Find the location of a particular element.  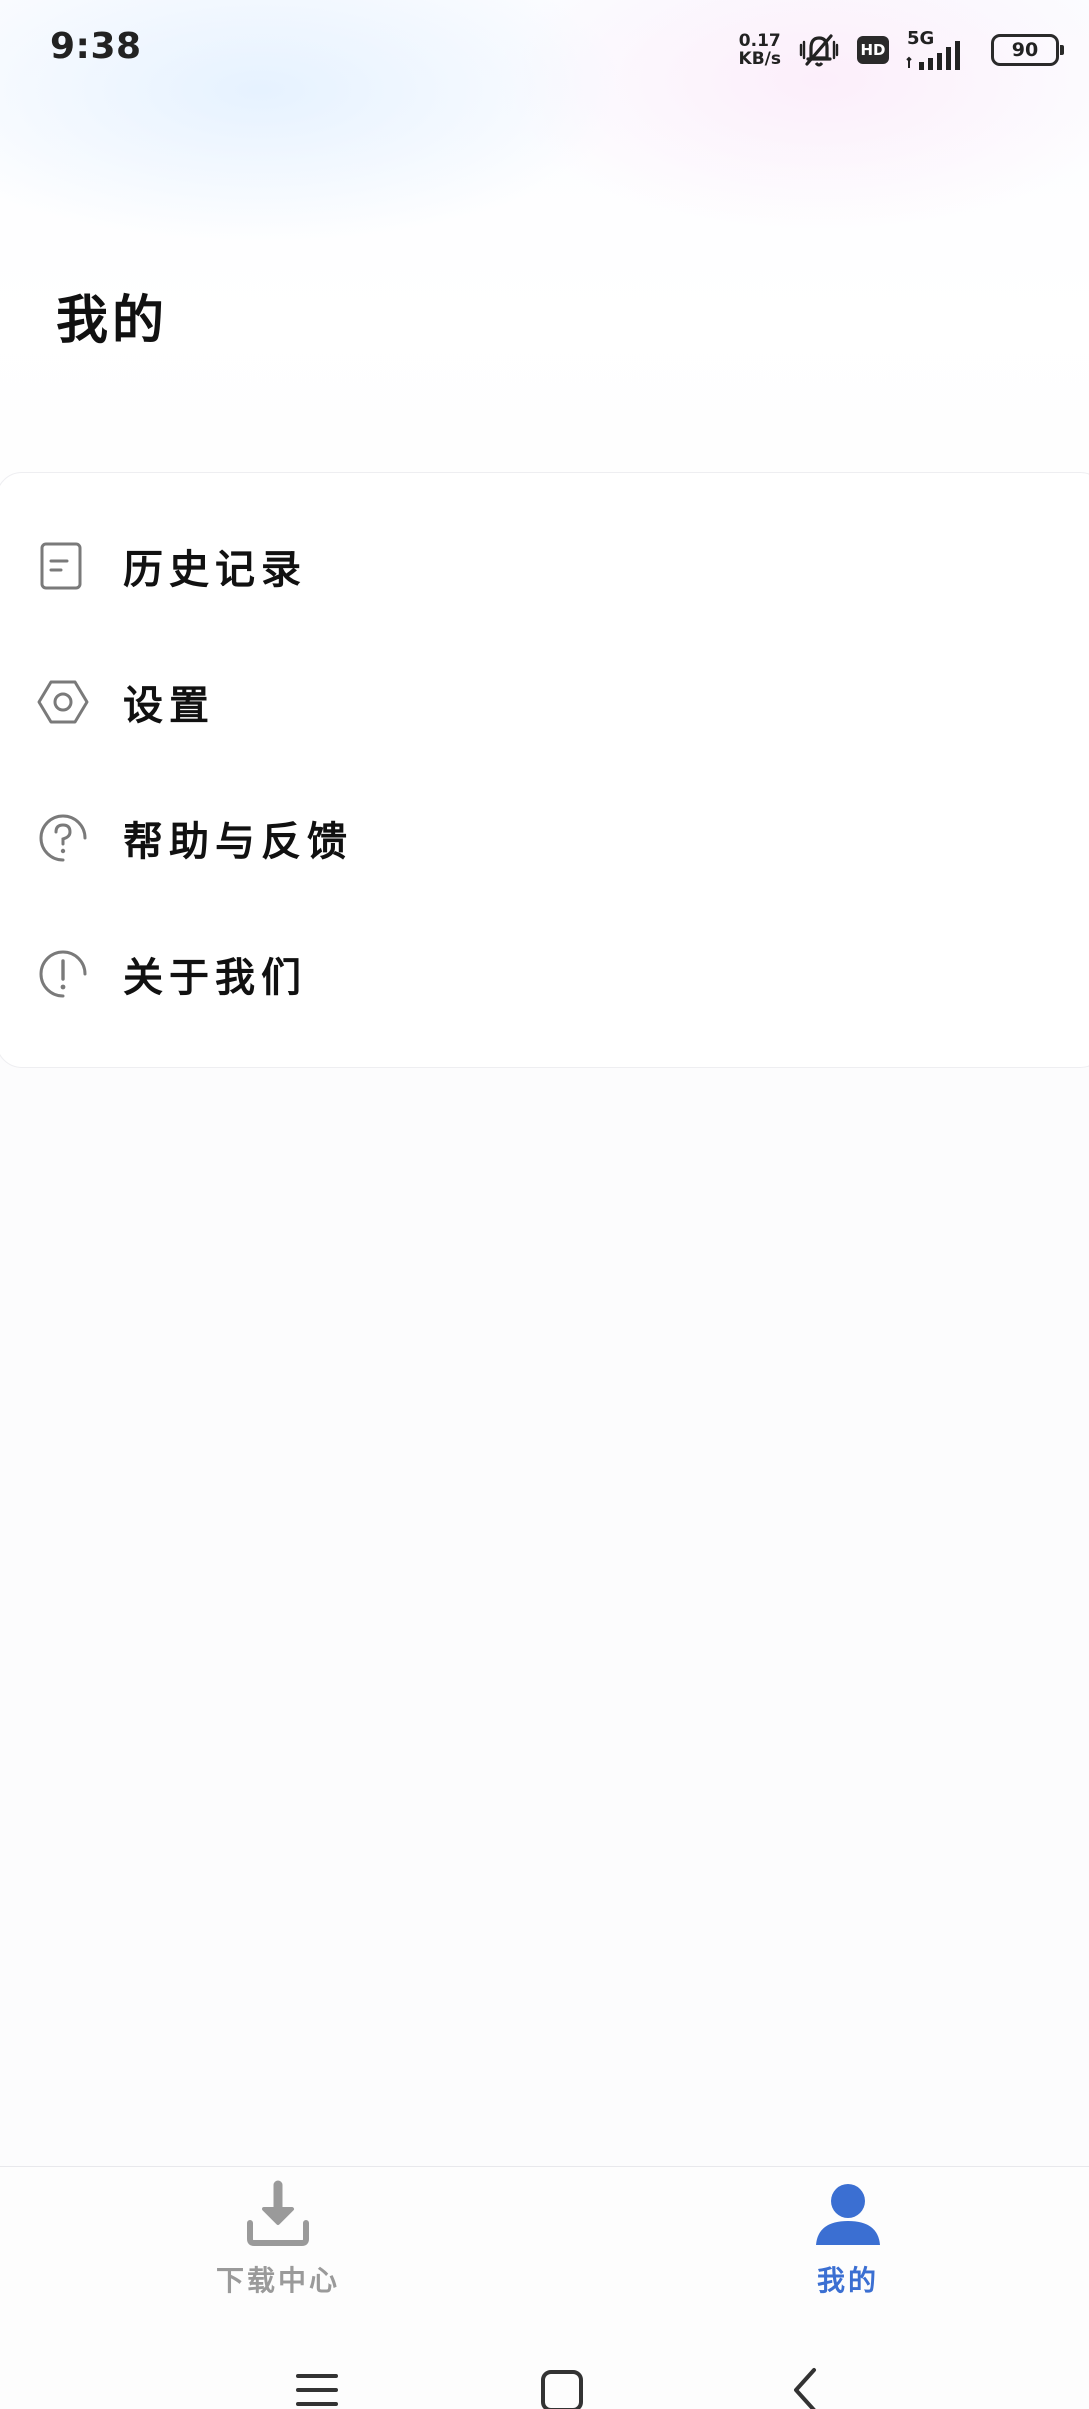

page-title: 我的 is located at coordinates (112, 320).